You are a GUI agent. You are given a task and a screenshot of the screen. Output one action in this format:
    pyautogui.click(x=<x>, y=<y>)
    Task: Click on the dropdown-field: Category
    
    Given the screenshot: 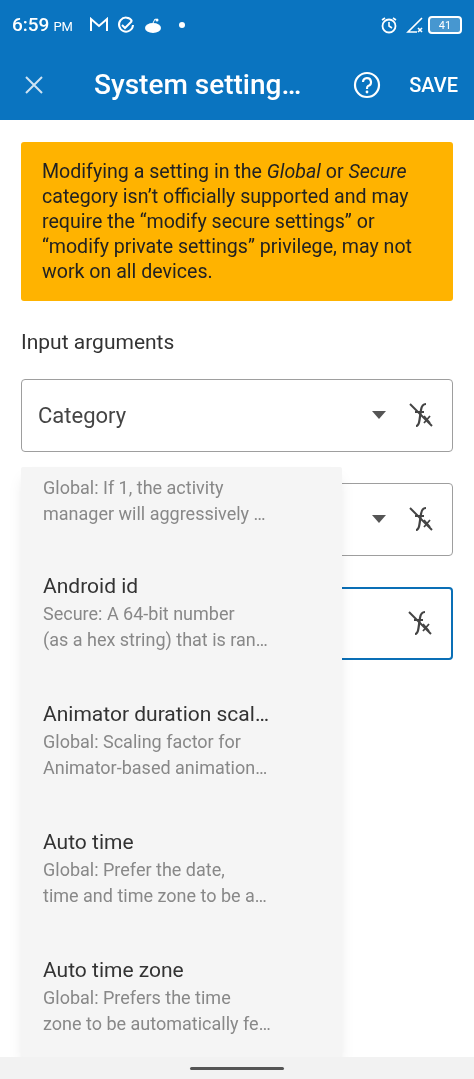 What is the action you would take?
    pyautogui.click(x=237, y=415)
    